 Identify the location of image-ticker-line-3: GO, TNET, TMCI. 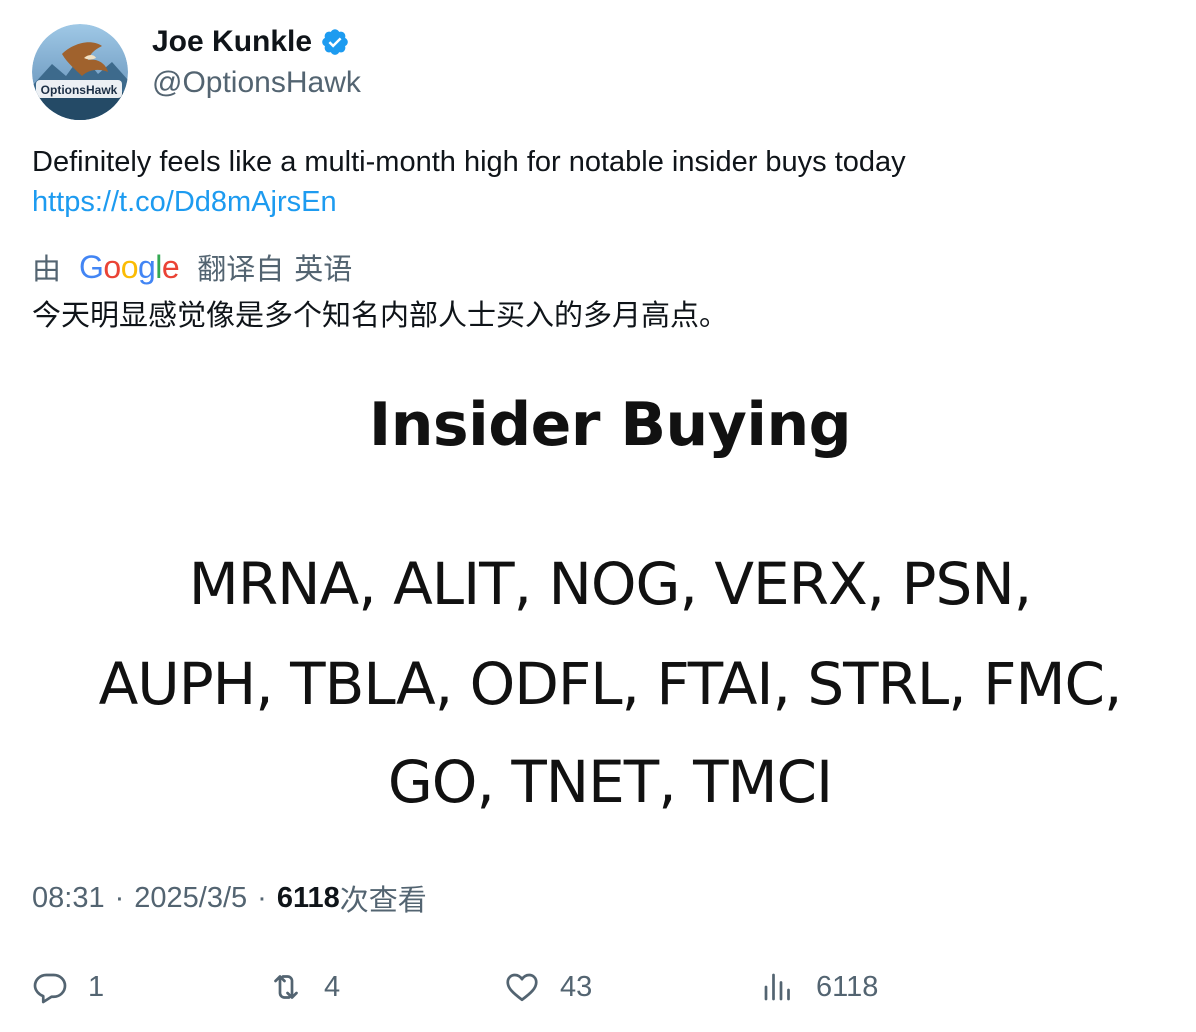
(610, 782).